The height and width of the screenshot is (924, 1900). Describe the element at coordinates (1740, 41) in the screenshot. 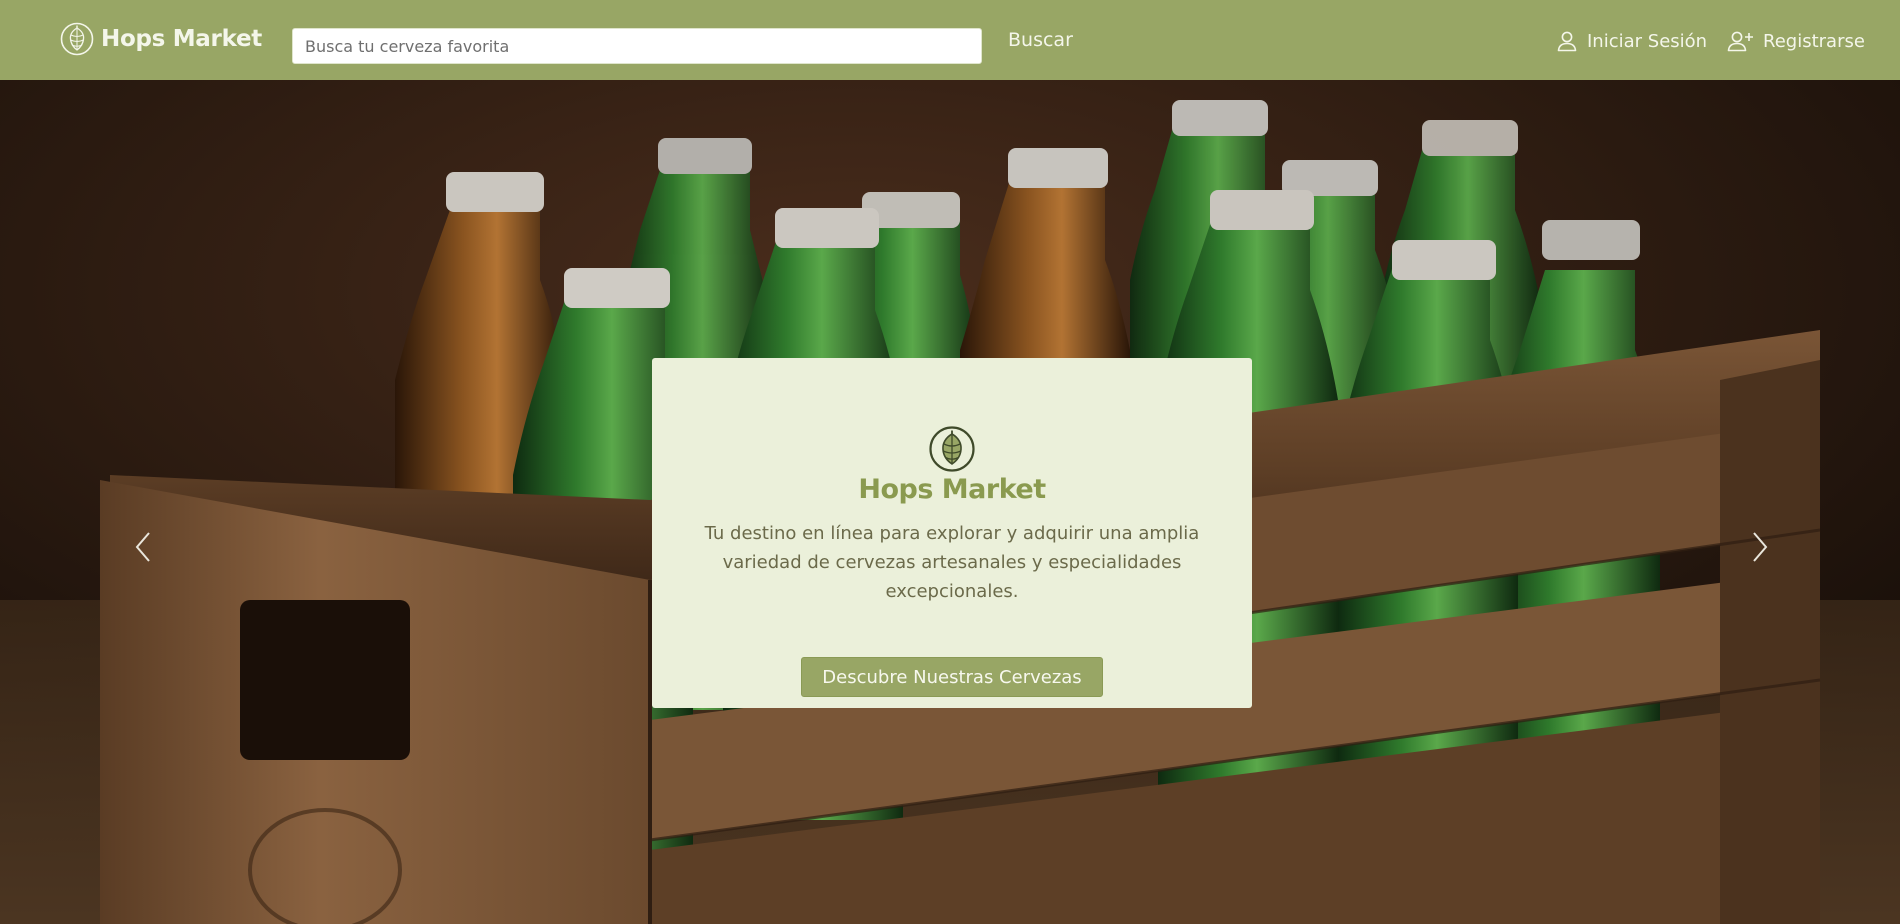

I see `user-plus-icon` at that location.